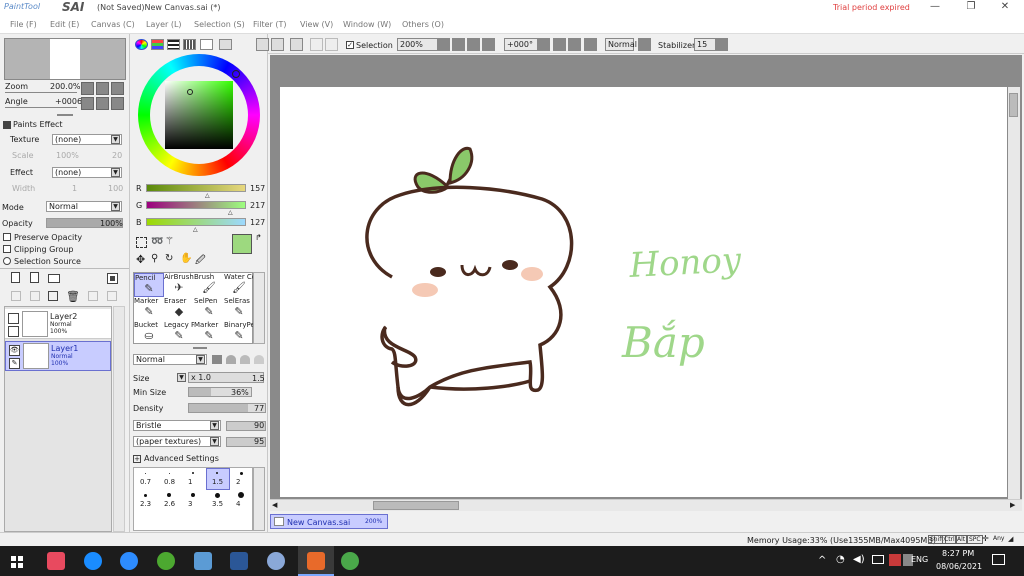 This screenshot has height=576, width=1024. Describe the element at coordinates (443, 44) in the screenshot. I see `zoom-dropdown-icon` at that location.